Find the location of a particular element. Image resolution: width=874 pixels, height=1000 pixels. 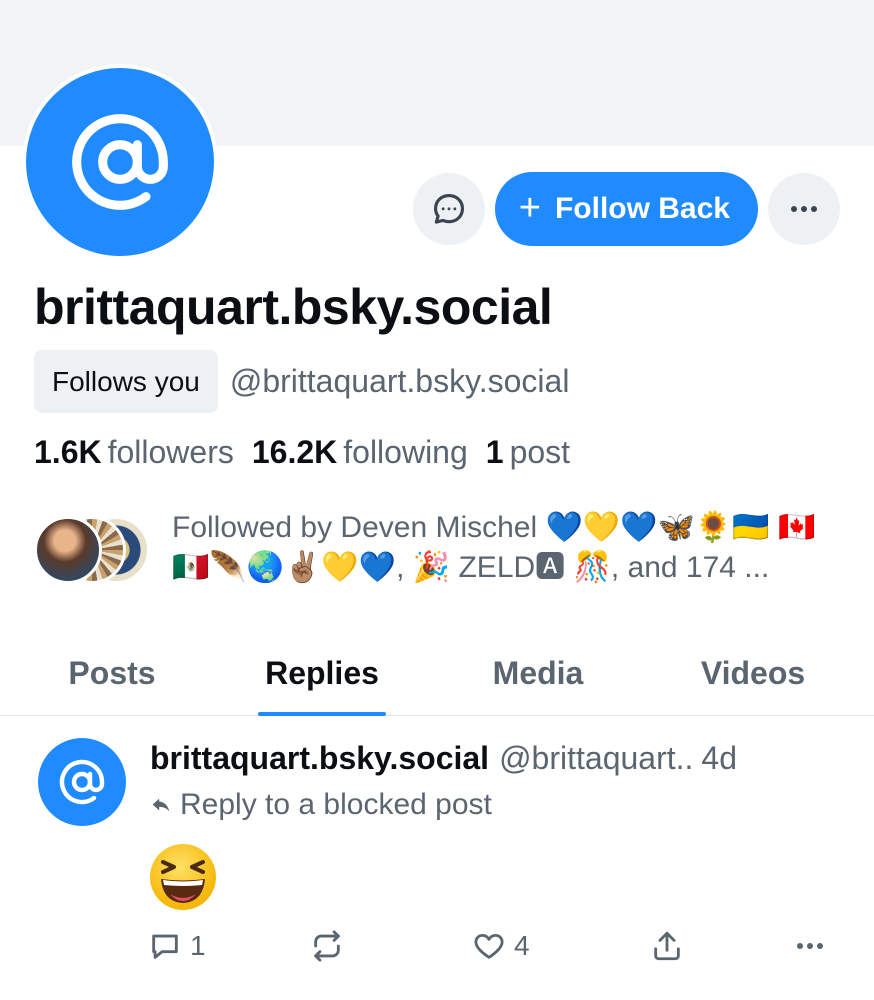

profile-avatar is located at coordinates (120, 162).